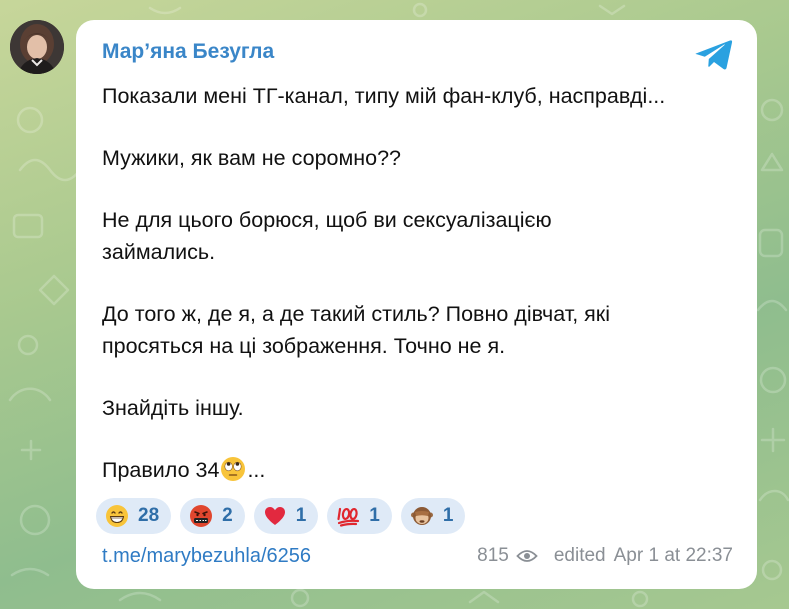 This screenshot has height=609, width=789. I want to click on message-paragraph: Мужики, як вам не соромно??, so click(422, 158).